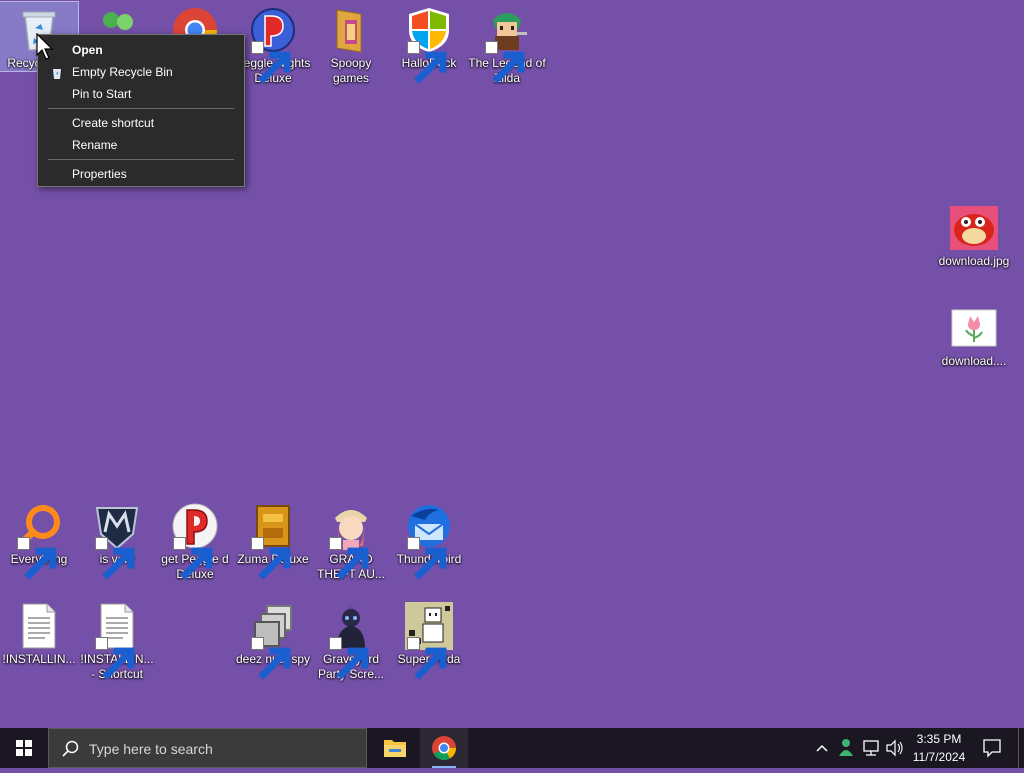  I want to click on badge-logo-icon, so click(117, 541).